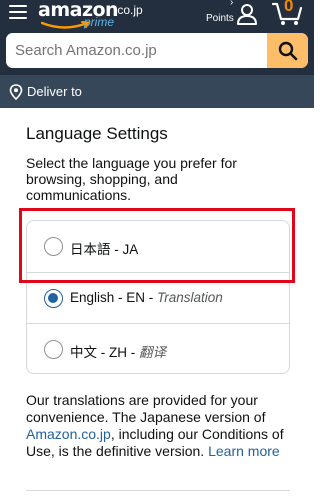  What do you see at coordinates (53, 246) in the screenshot?
I see `radio-ja` at bounding box center [53, 246].